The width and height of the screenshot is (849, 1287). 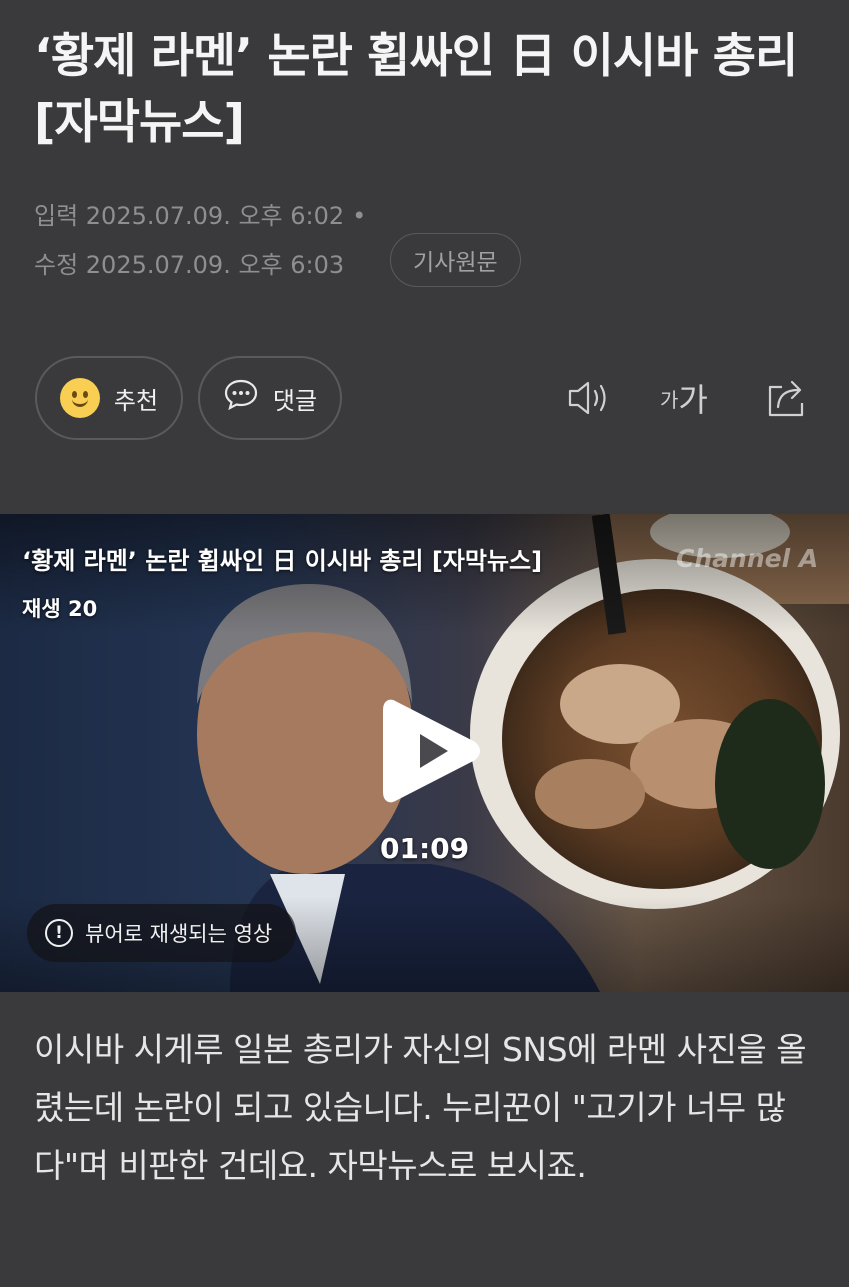 I want to click on input-timestamp: 입력 2025.07.09. 오후 6:02 •, so click(x=200, y=213).